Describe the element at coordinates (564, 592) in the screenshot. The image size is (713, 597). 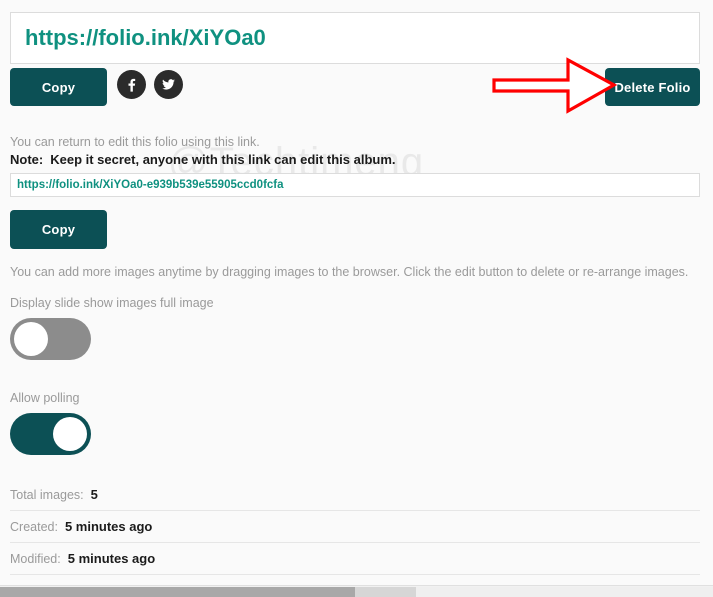
I see `scrollbar-track-end` at that location.